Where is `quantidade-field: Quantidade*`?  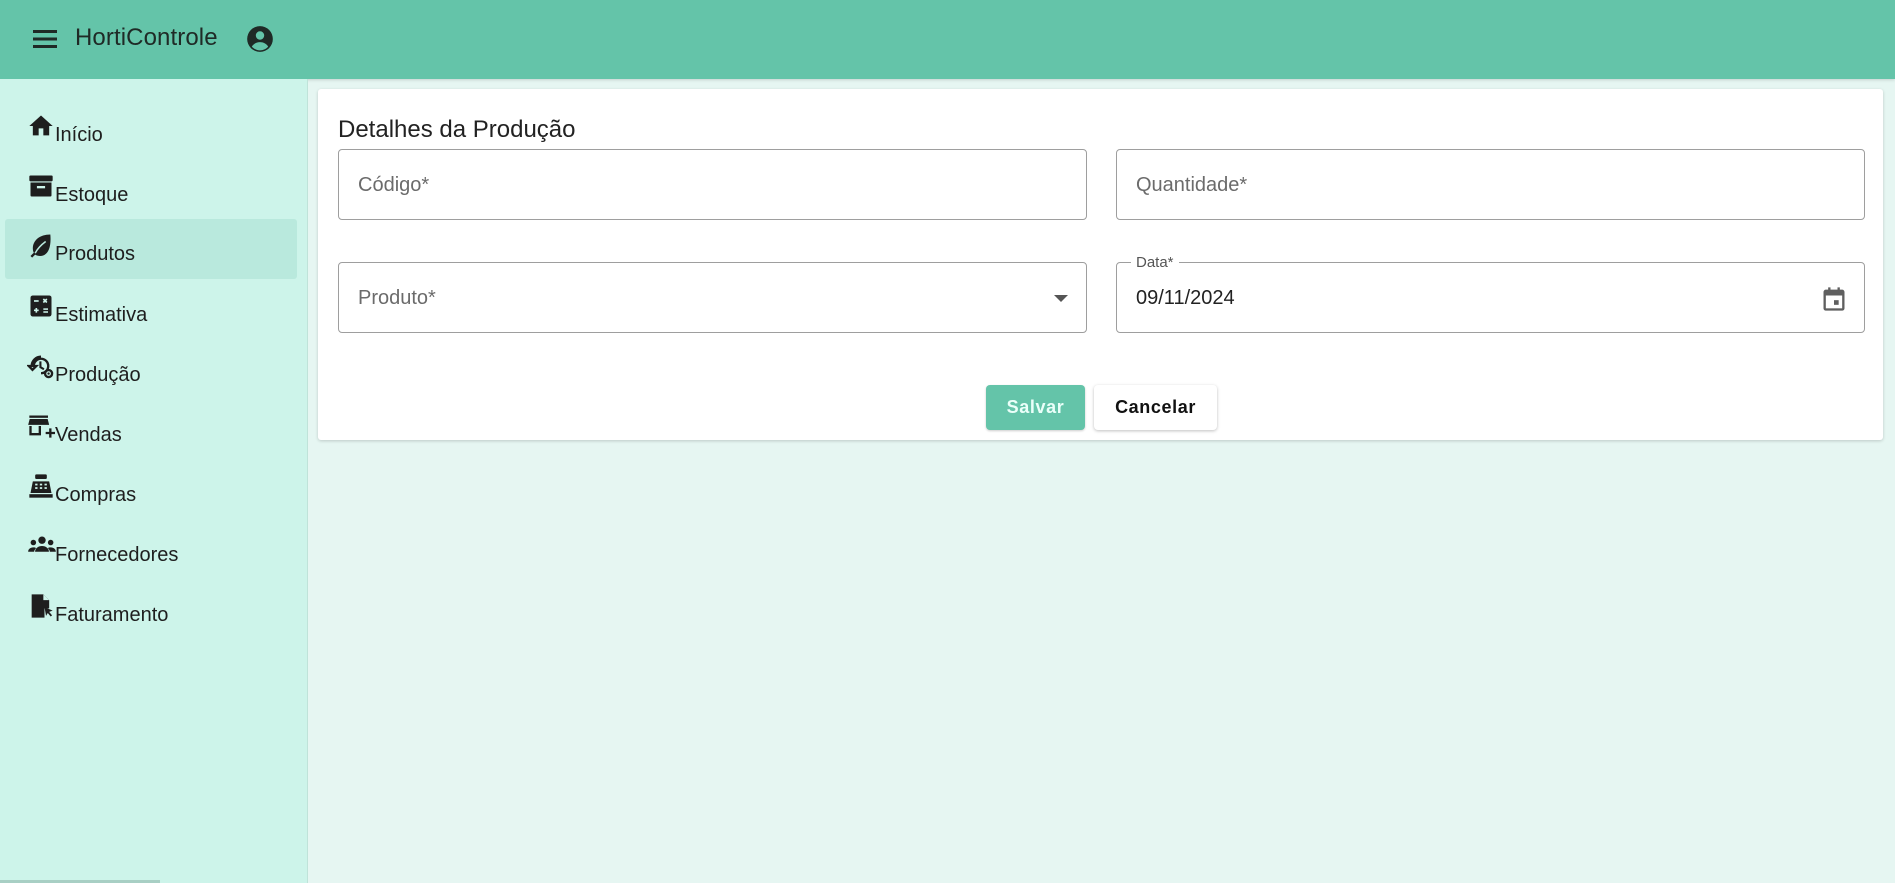 quantidade-field: Quantidade* is located at coordinates (1490, 184).